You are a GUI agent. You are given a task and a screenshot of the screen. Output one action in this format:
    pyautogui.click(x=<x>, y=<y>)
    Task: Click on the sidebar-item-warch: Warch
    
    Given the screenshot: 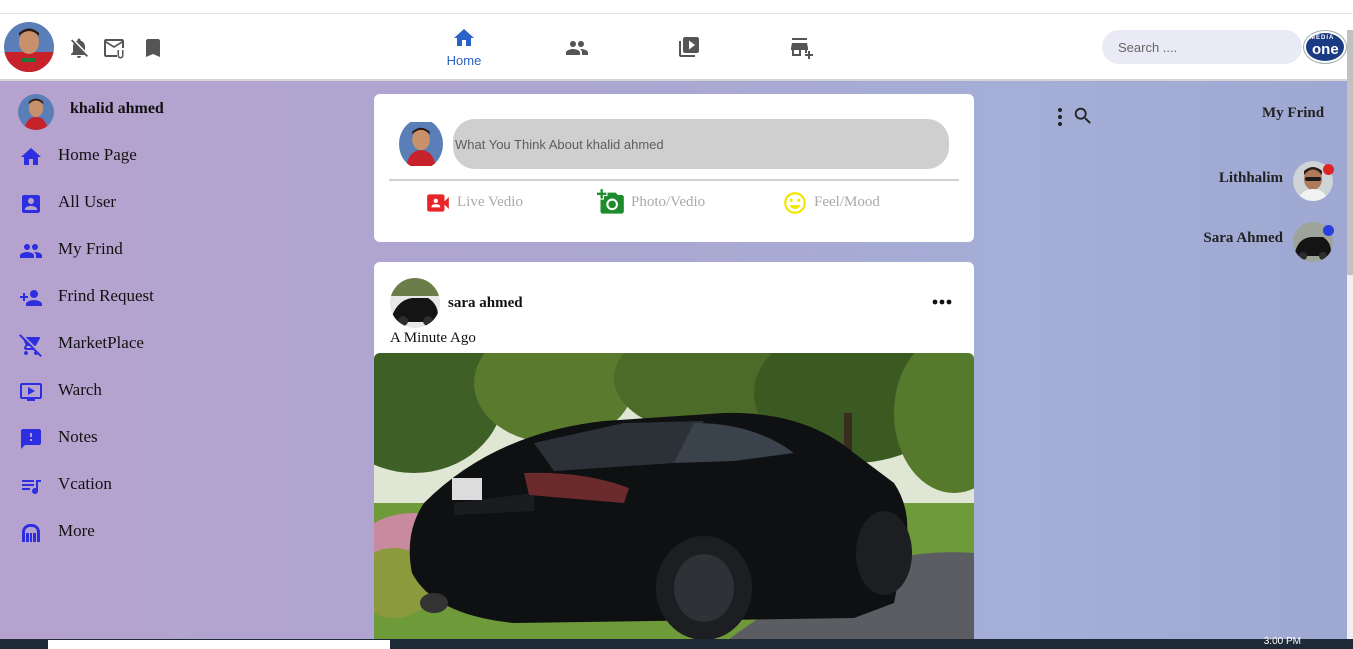 What is the action you would take?
    pyautogui.click(x=138, y=392)
    